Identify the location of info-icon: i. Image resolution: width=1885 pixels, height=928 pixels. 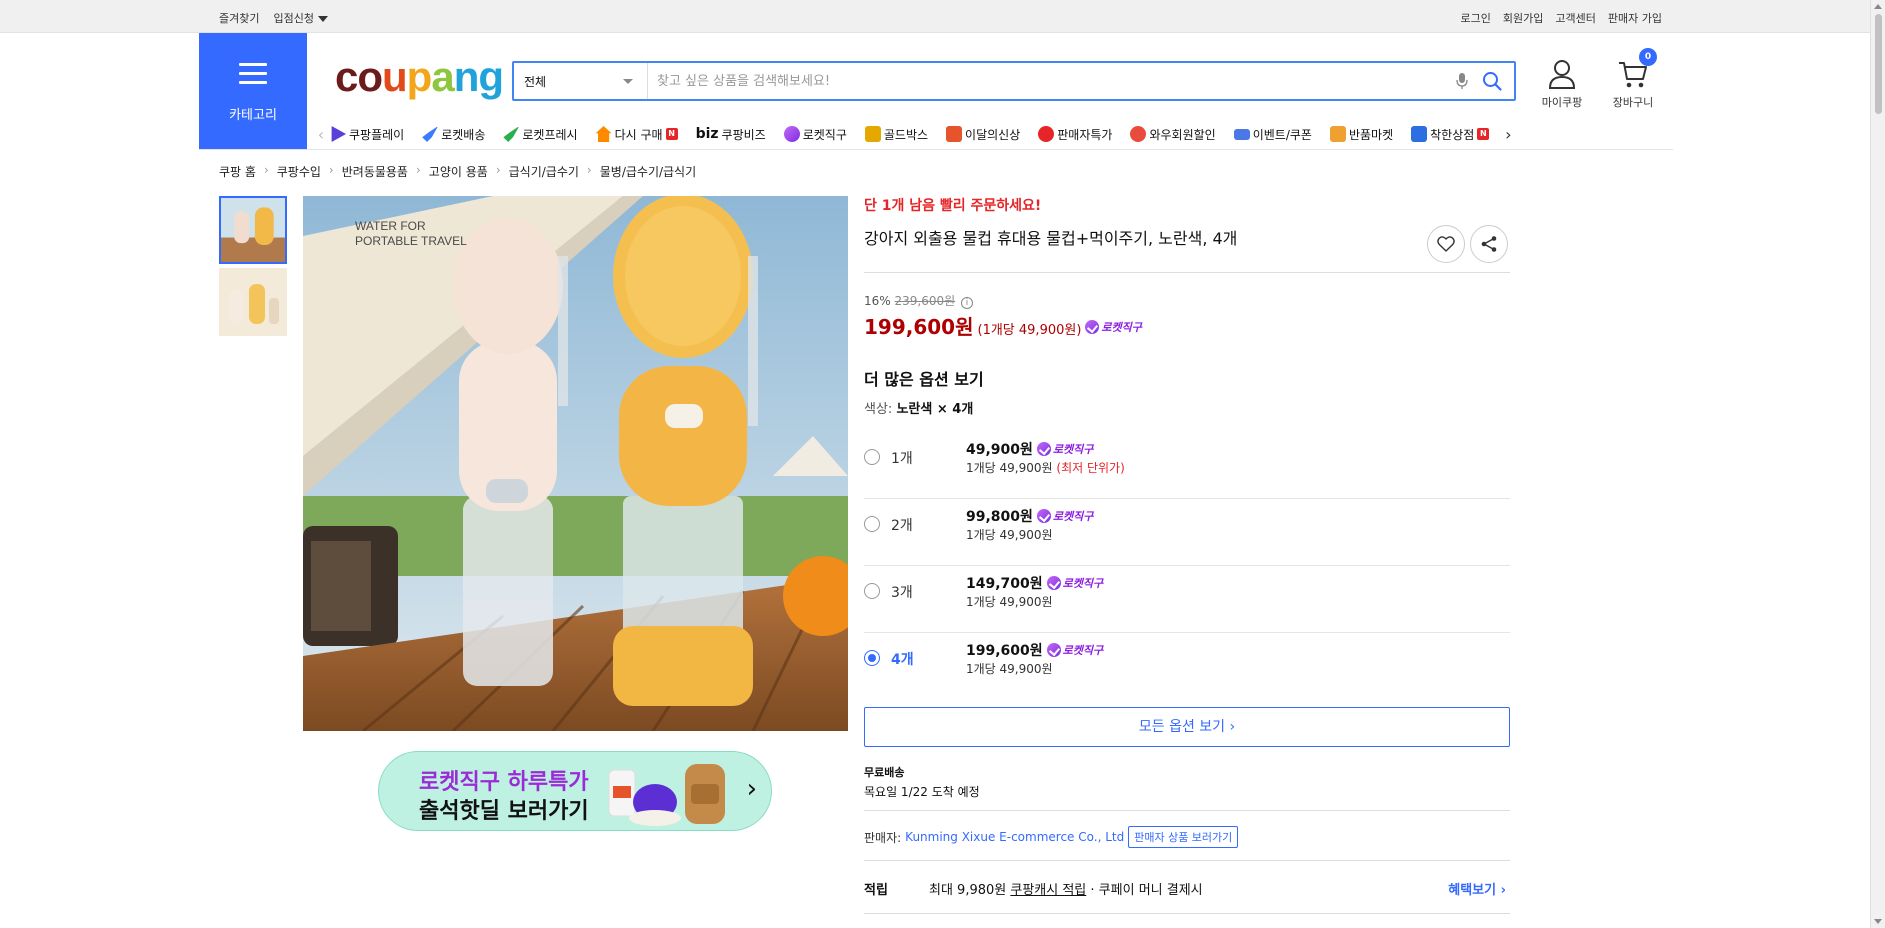
(967, 303).